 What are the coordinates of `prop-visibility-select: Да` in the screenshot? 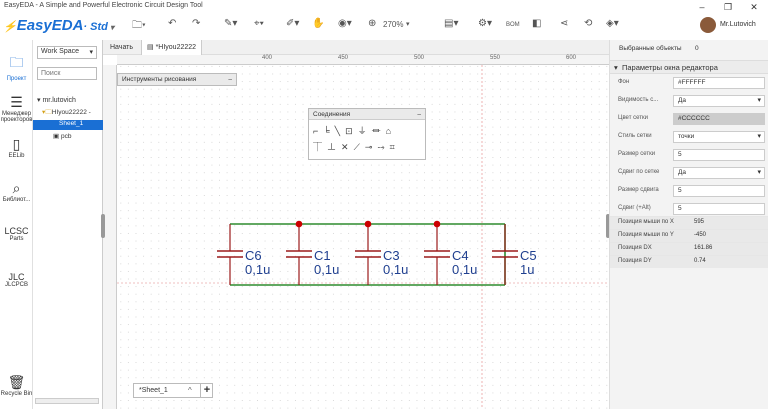 It's located at (719, 101).